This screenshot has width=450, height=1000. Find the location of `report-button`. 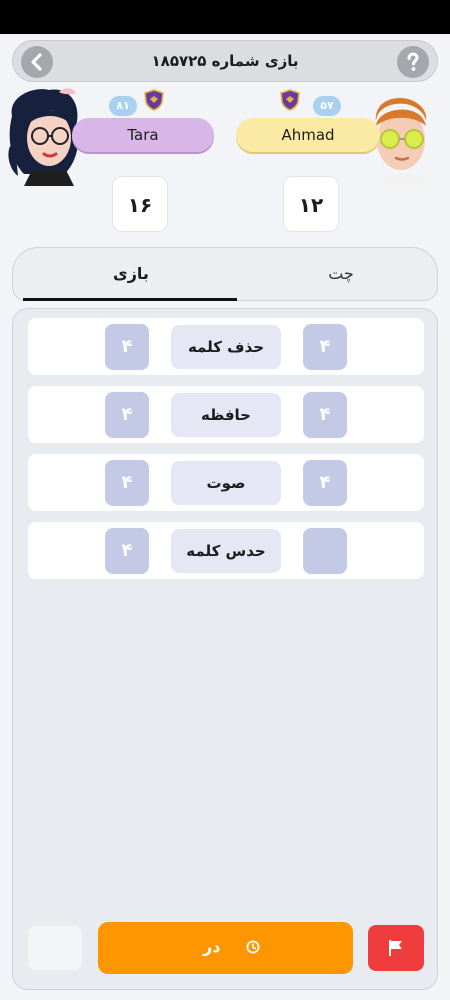

report-button is located at coordinates (396, 948).